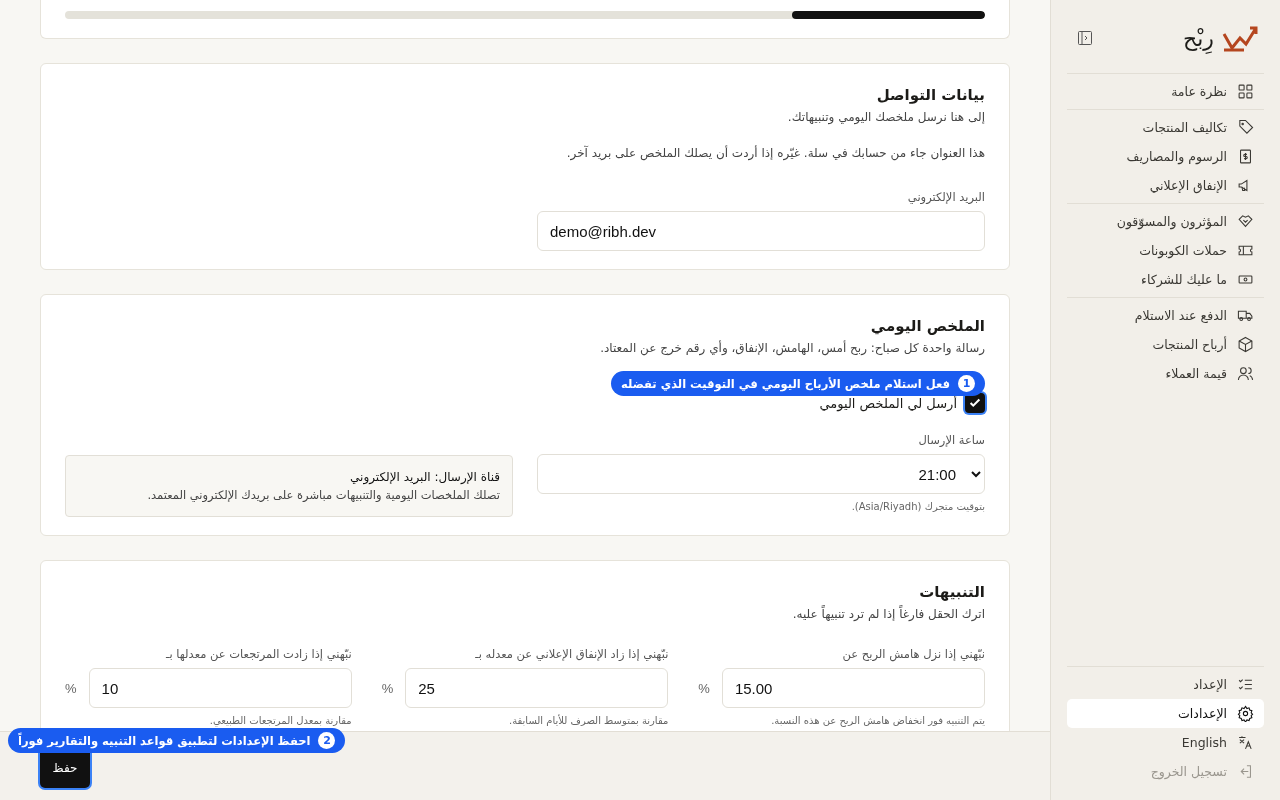 Image resolution: width=1280 pixels, height=800 pixels. I want to click on section-title: الملخص اليومي, so click(927, 326).